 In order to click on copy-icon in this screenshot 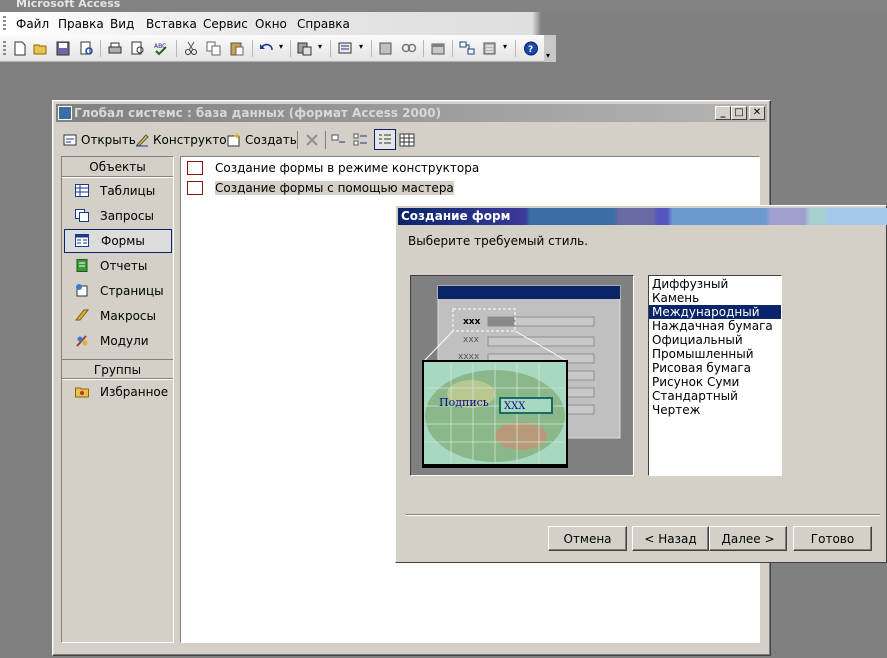, I will do `click(214, 48)`.